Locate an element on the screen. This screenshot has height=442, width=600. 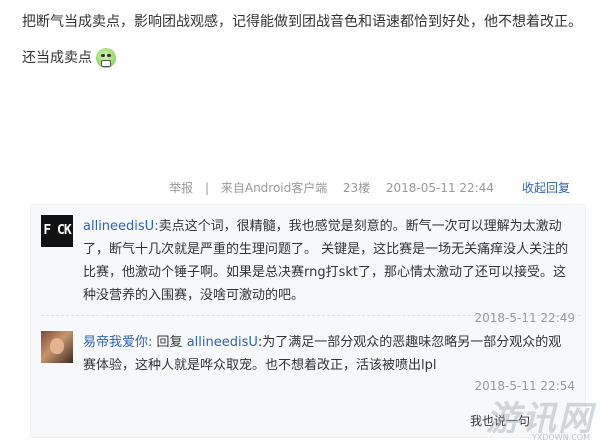
reply-username: 易帝我爱你: is located at coordinates (117, 342).